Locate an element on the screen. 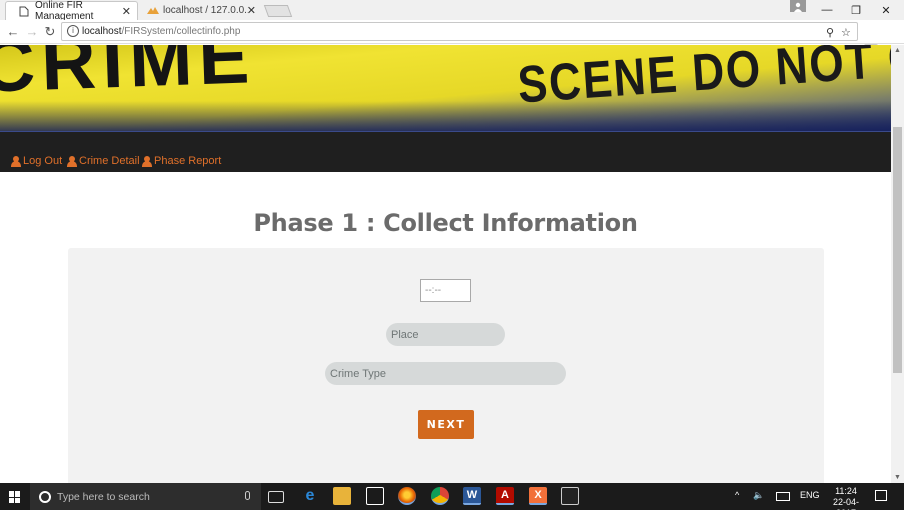 The height and width of the screenshot is (519, 904). page-scrollbar: ▲ ▼ is located at coordinates (897, 264).